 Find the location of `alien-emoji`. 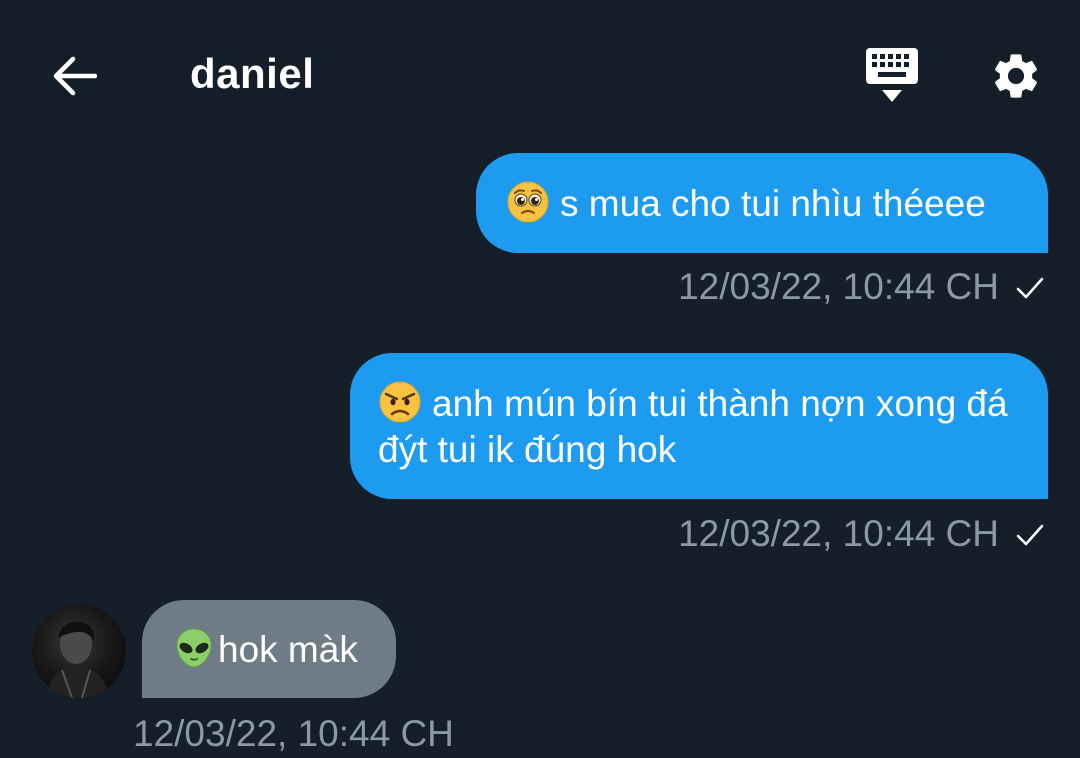

alien-emoji is located at coordinates (194, 648).